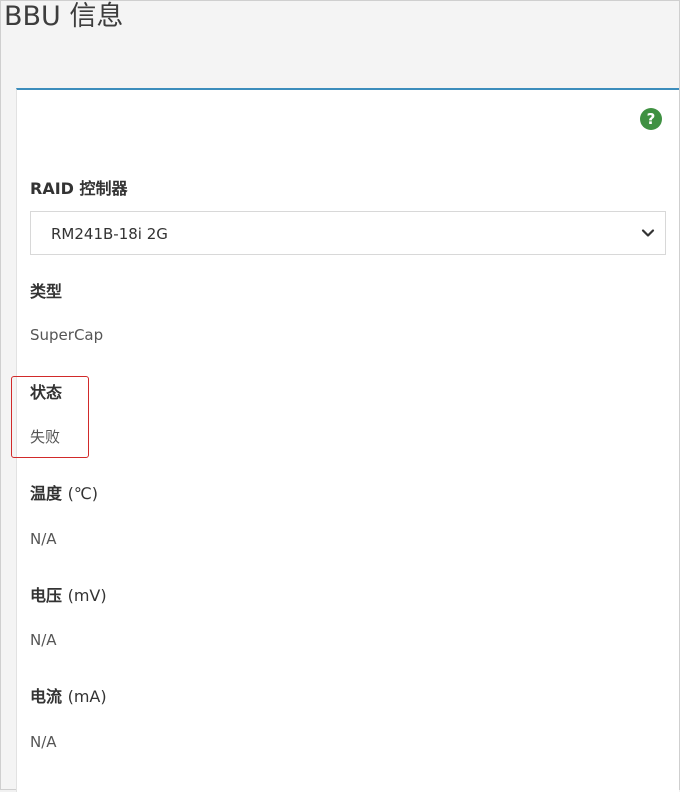 This screenshot has width=680, height=792. Describe the element at coordinates (50, 417) in the screenshot. I see `status-highlight-box` at that location.